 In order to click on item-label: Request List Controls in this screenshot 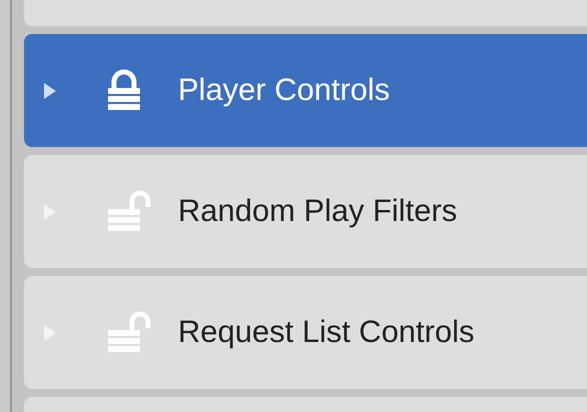, I will do `click(326, 332)`.